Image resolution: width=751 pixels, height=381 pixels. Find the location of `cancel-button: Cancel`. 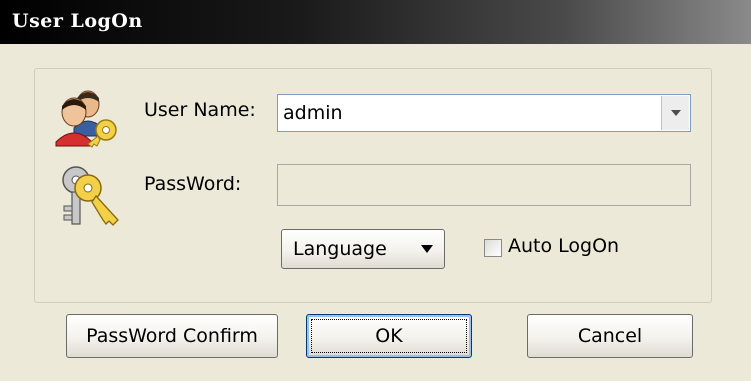

cancel-button: Cancel is located at coordinates (610, 336).